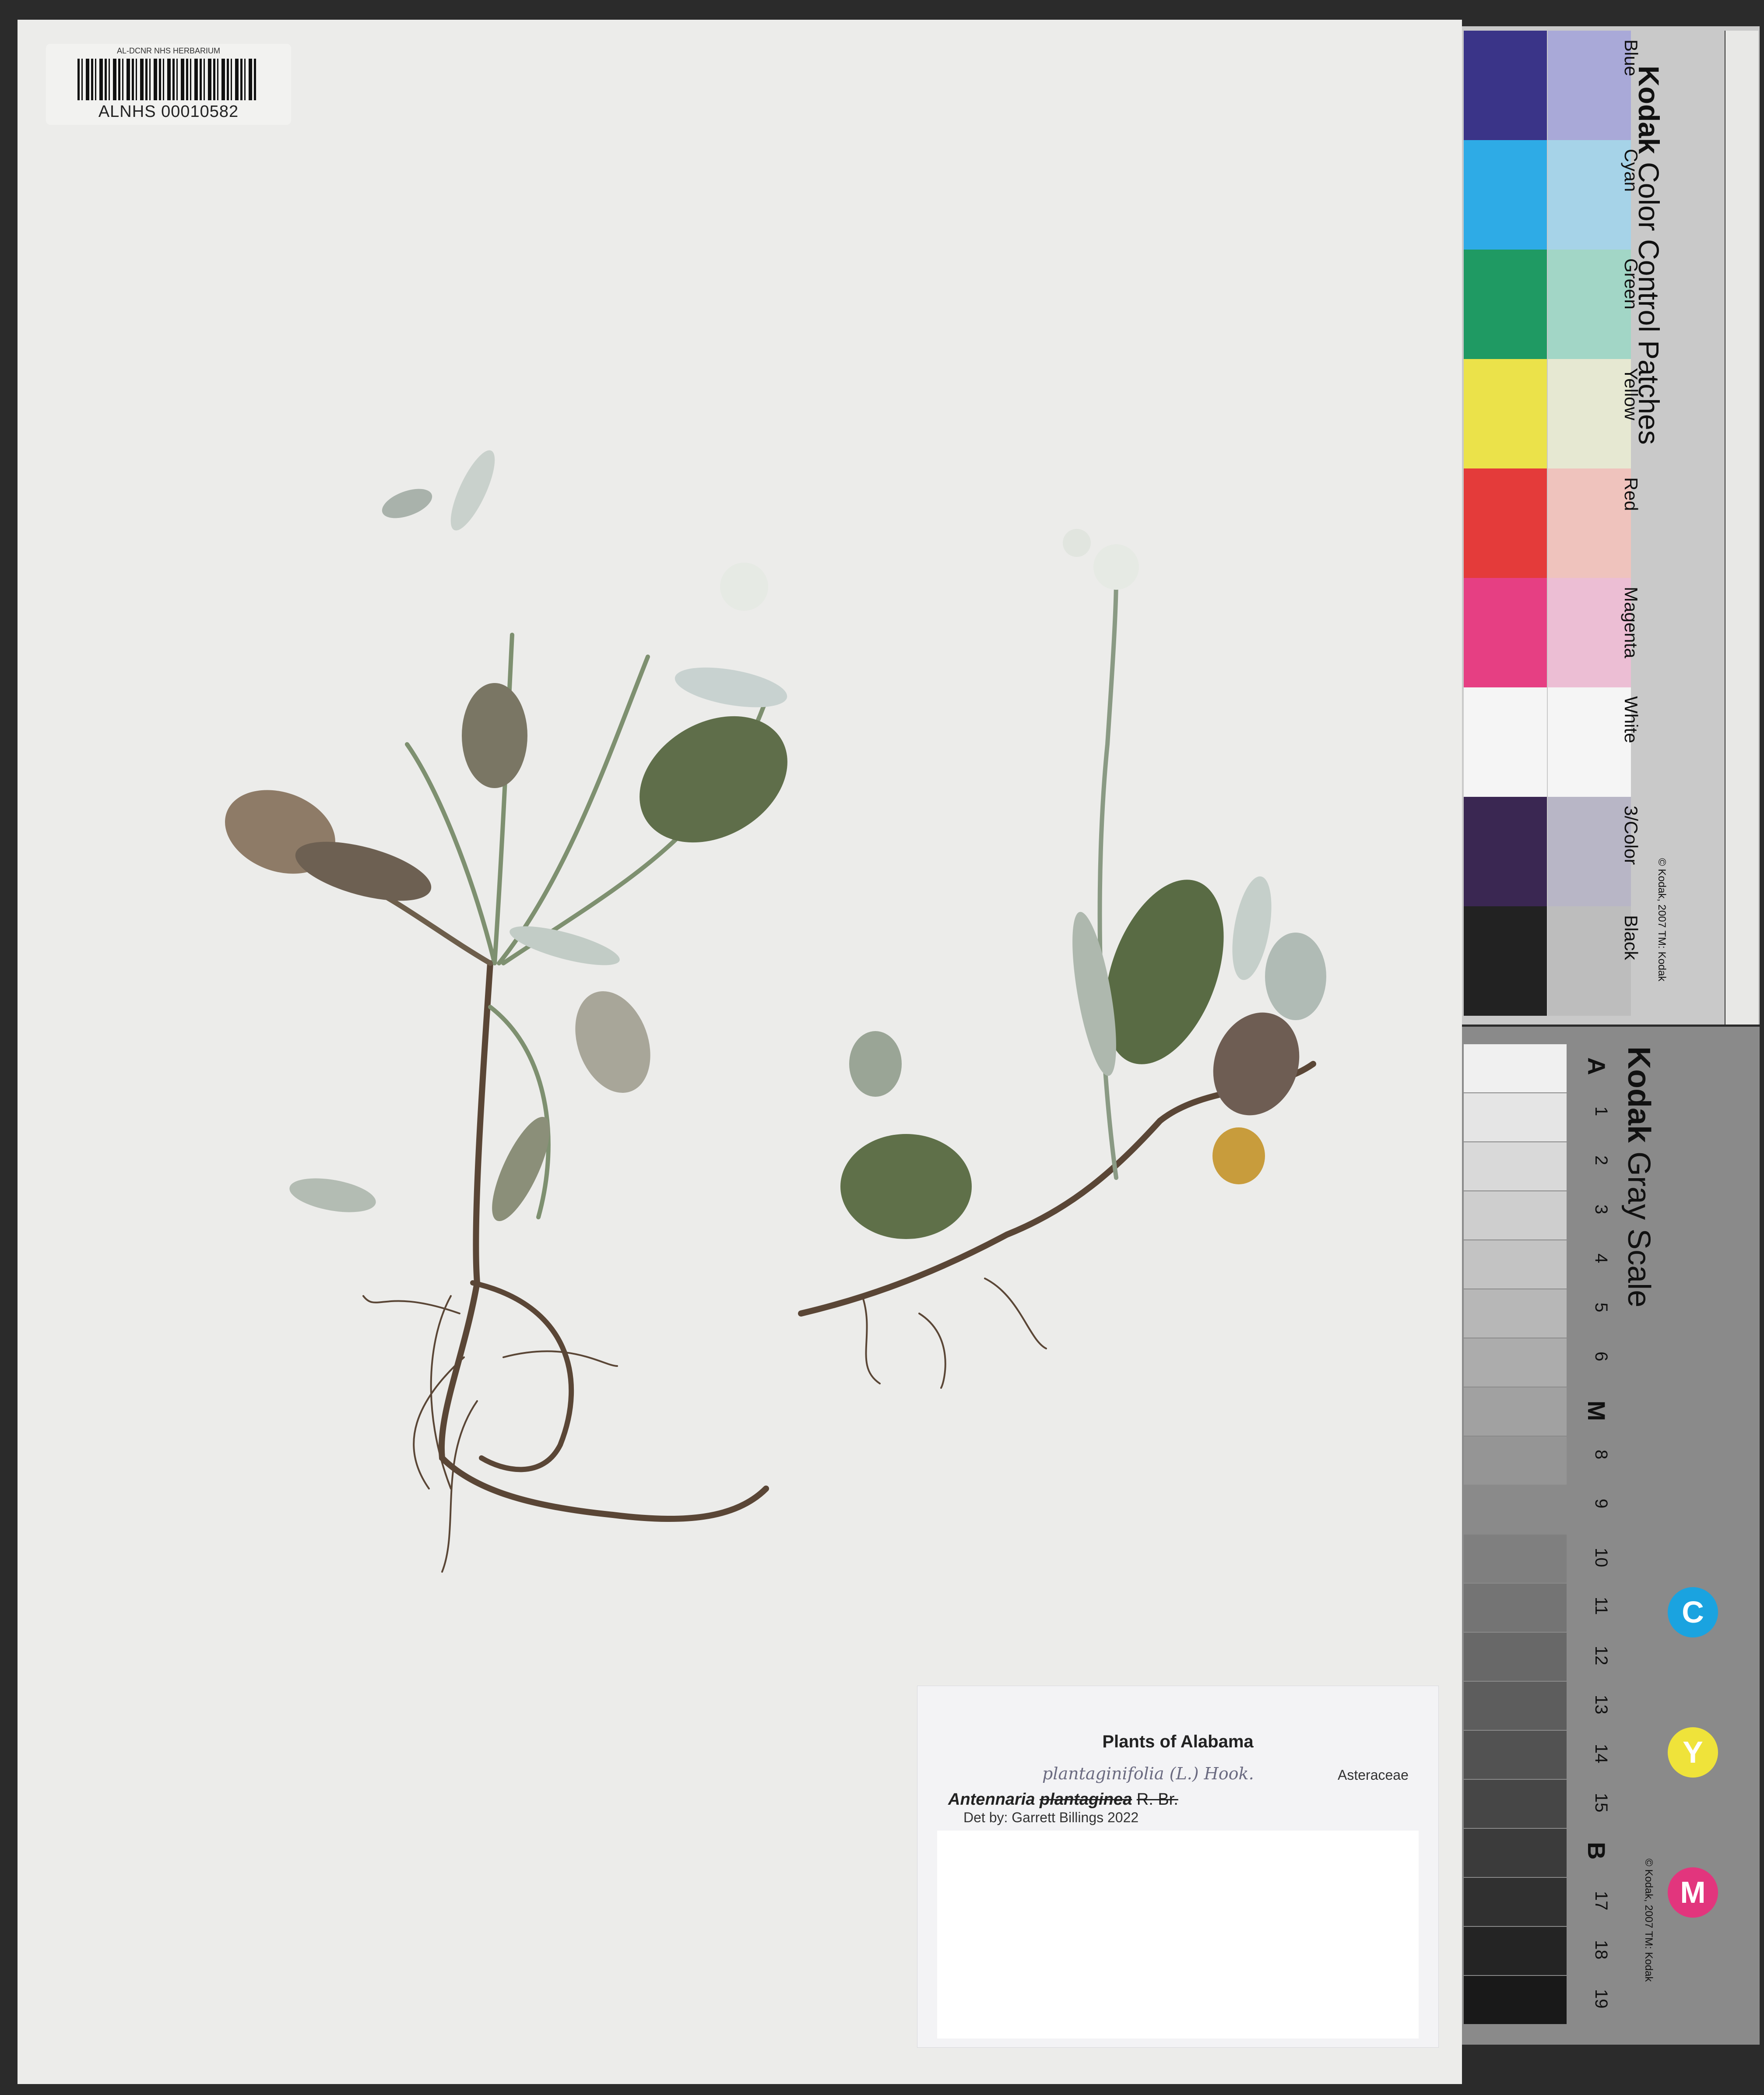  Describe the element at coordinates (1601, 1705) in the screenshot. I see `gray-step-label: 13` at that location.